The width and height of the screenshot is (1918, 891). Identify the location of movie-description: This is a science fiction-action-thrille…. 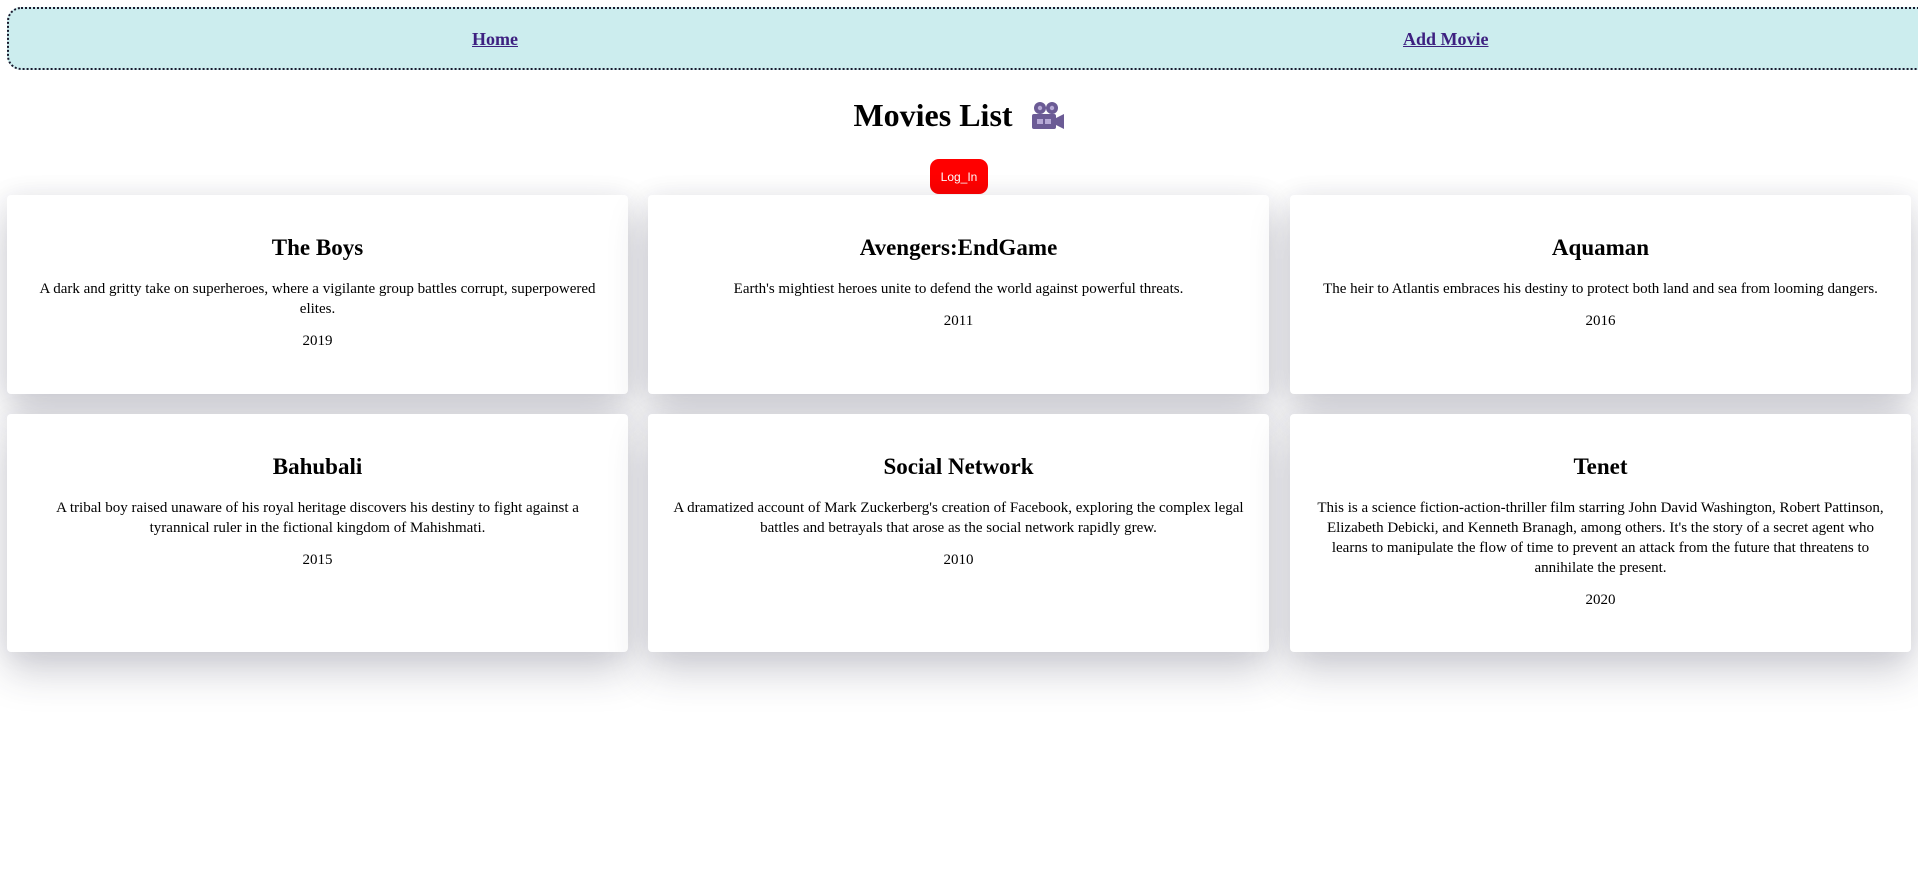
(1600, 538).